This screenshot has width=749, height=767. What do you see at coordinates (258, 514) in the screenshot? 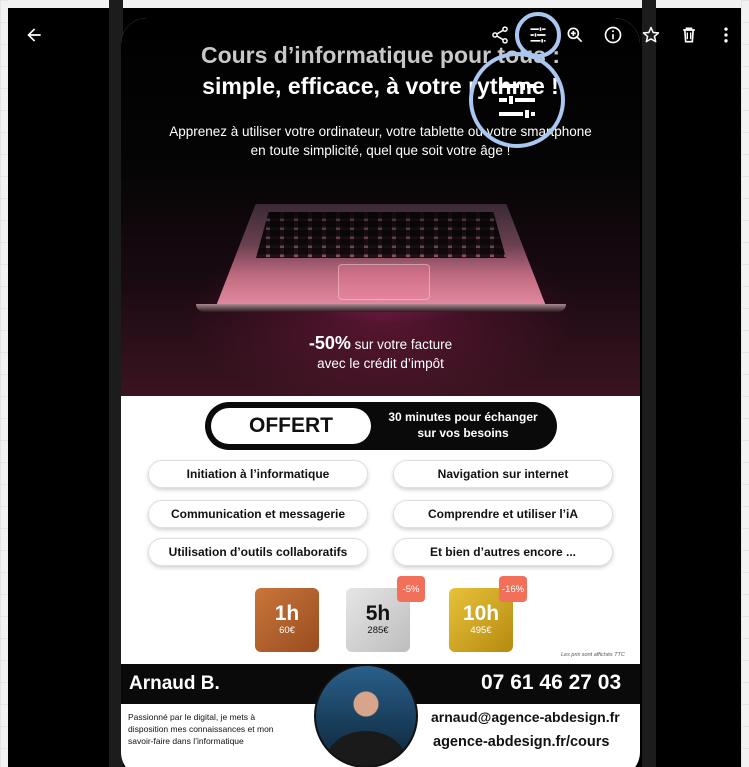
I see `topic-pill: Communication et messagerie` at bounding box center [258, 514].